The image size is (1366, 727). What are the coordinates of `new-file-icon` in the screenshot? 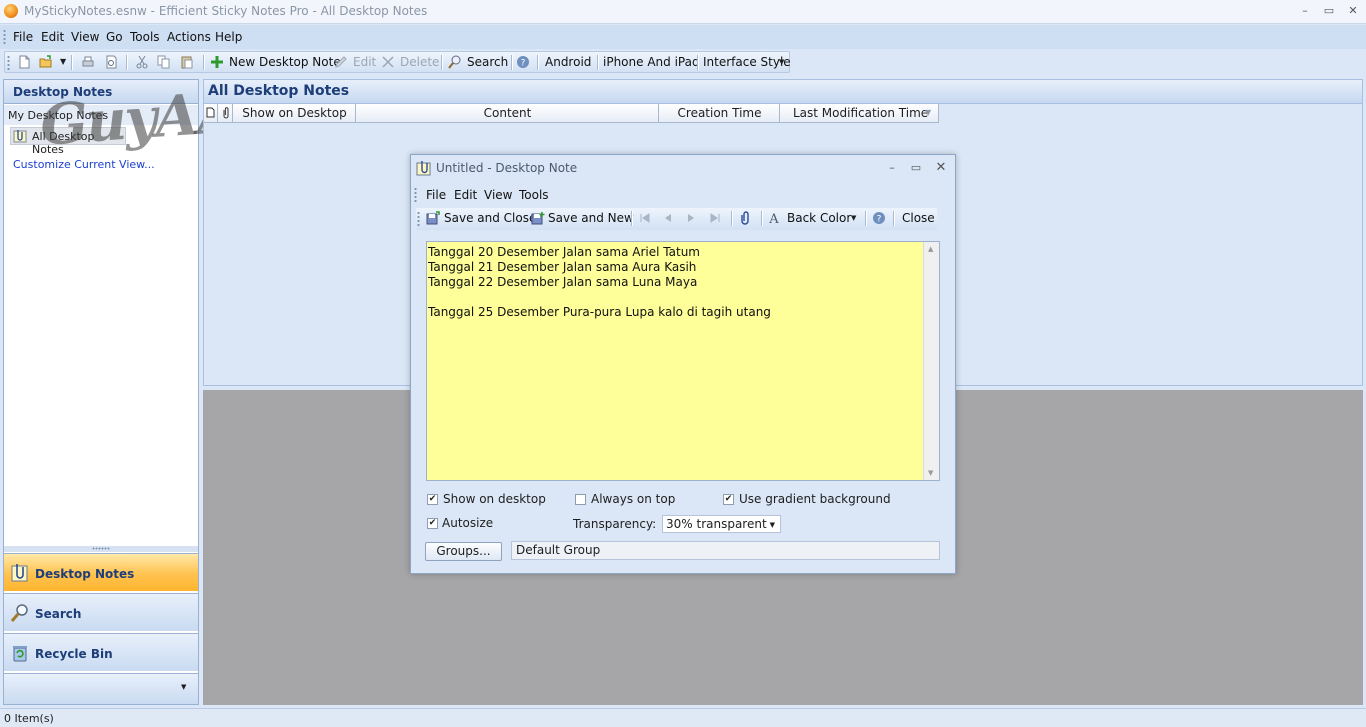 It's located at (24, 62).